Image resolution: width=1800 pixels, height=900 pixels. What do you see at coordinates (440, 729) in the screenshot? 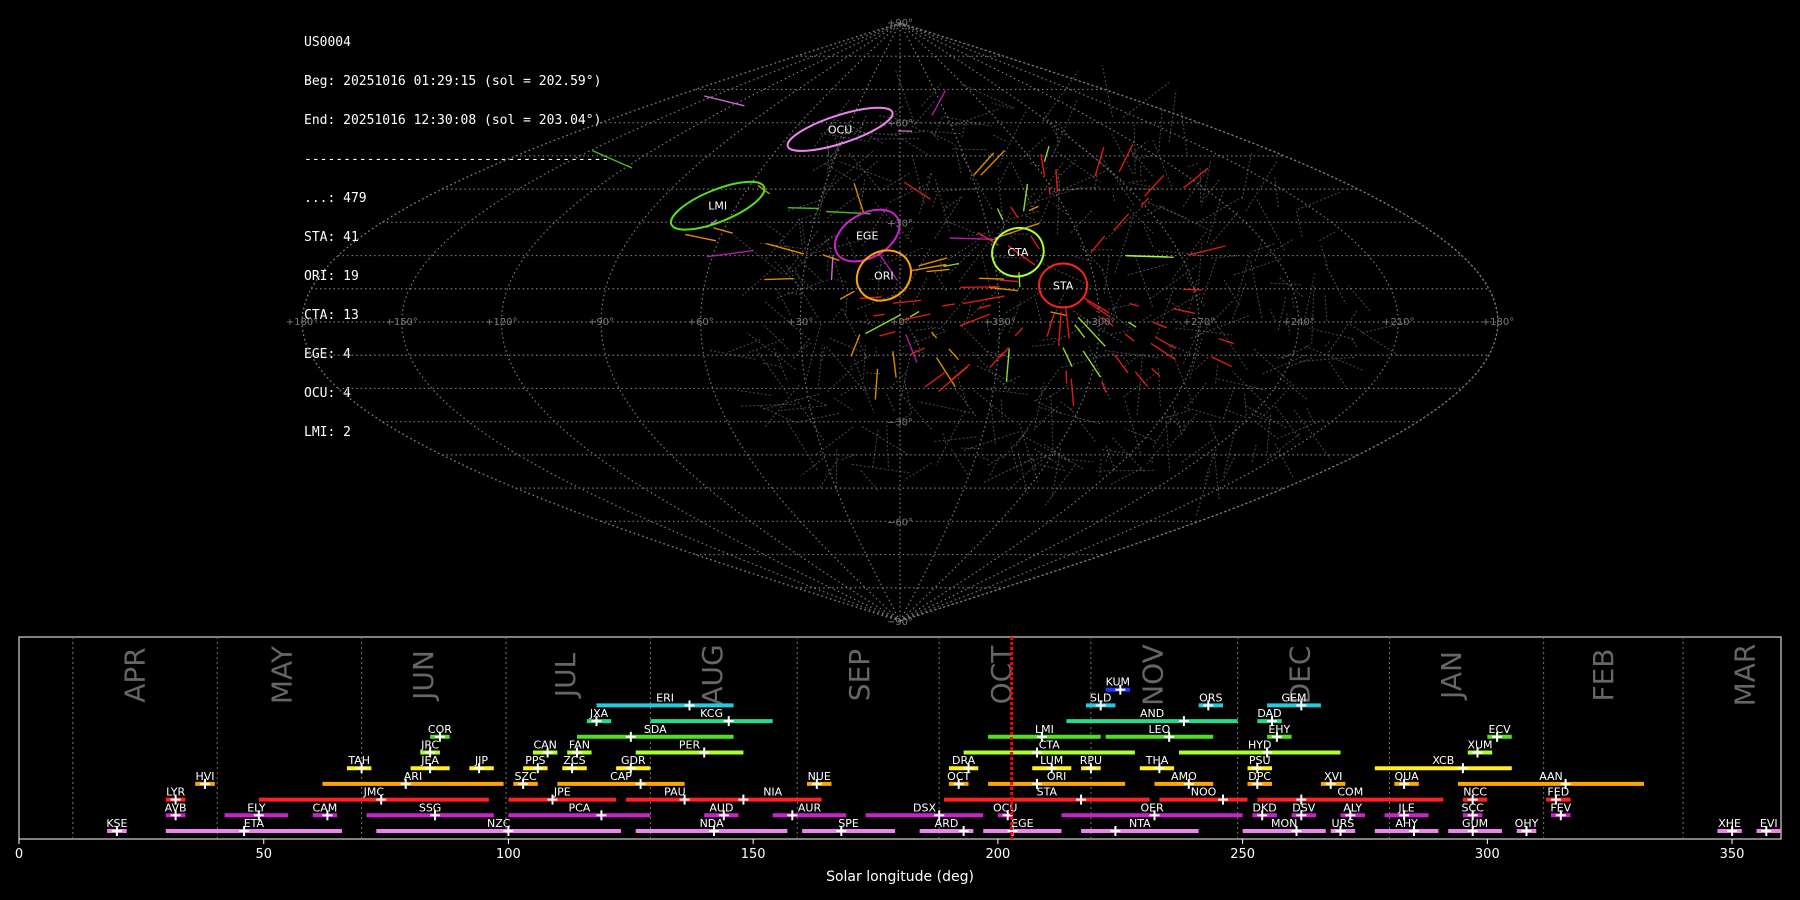
I see `shower-label-cor: COR` at bounding box center [440, 729].